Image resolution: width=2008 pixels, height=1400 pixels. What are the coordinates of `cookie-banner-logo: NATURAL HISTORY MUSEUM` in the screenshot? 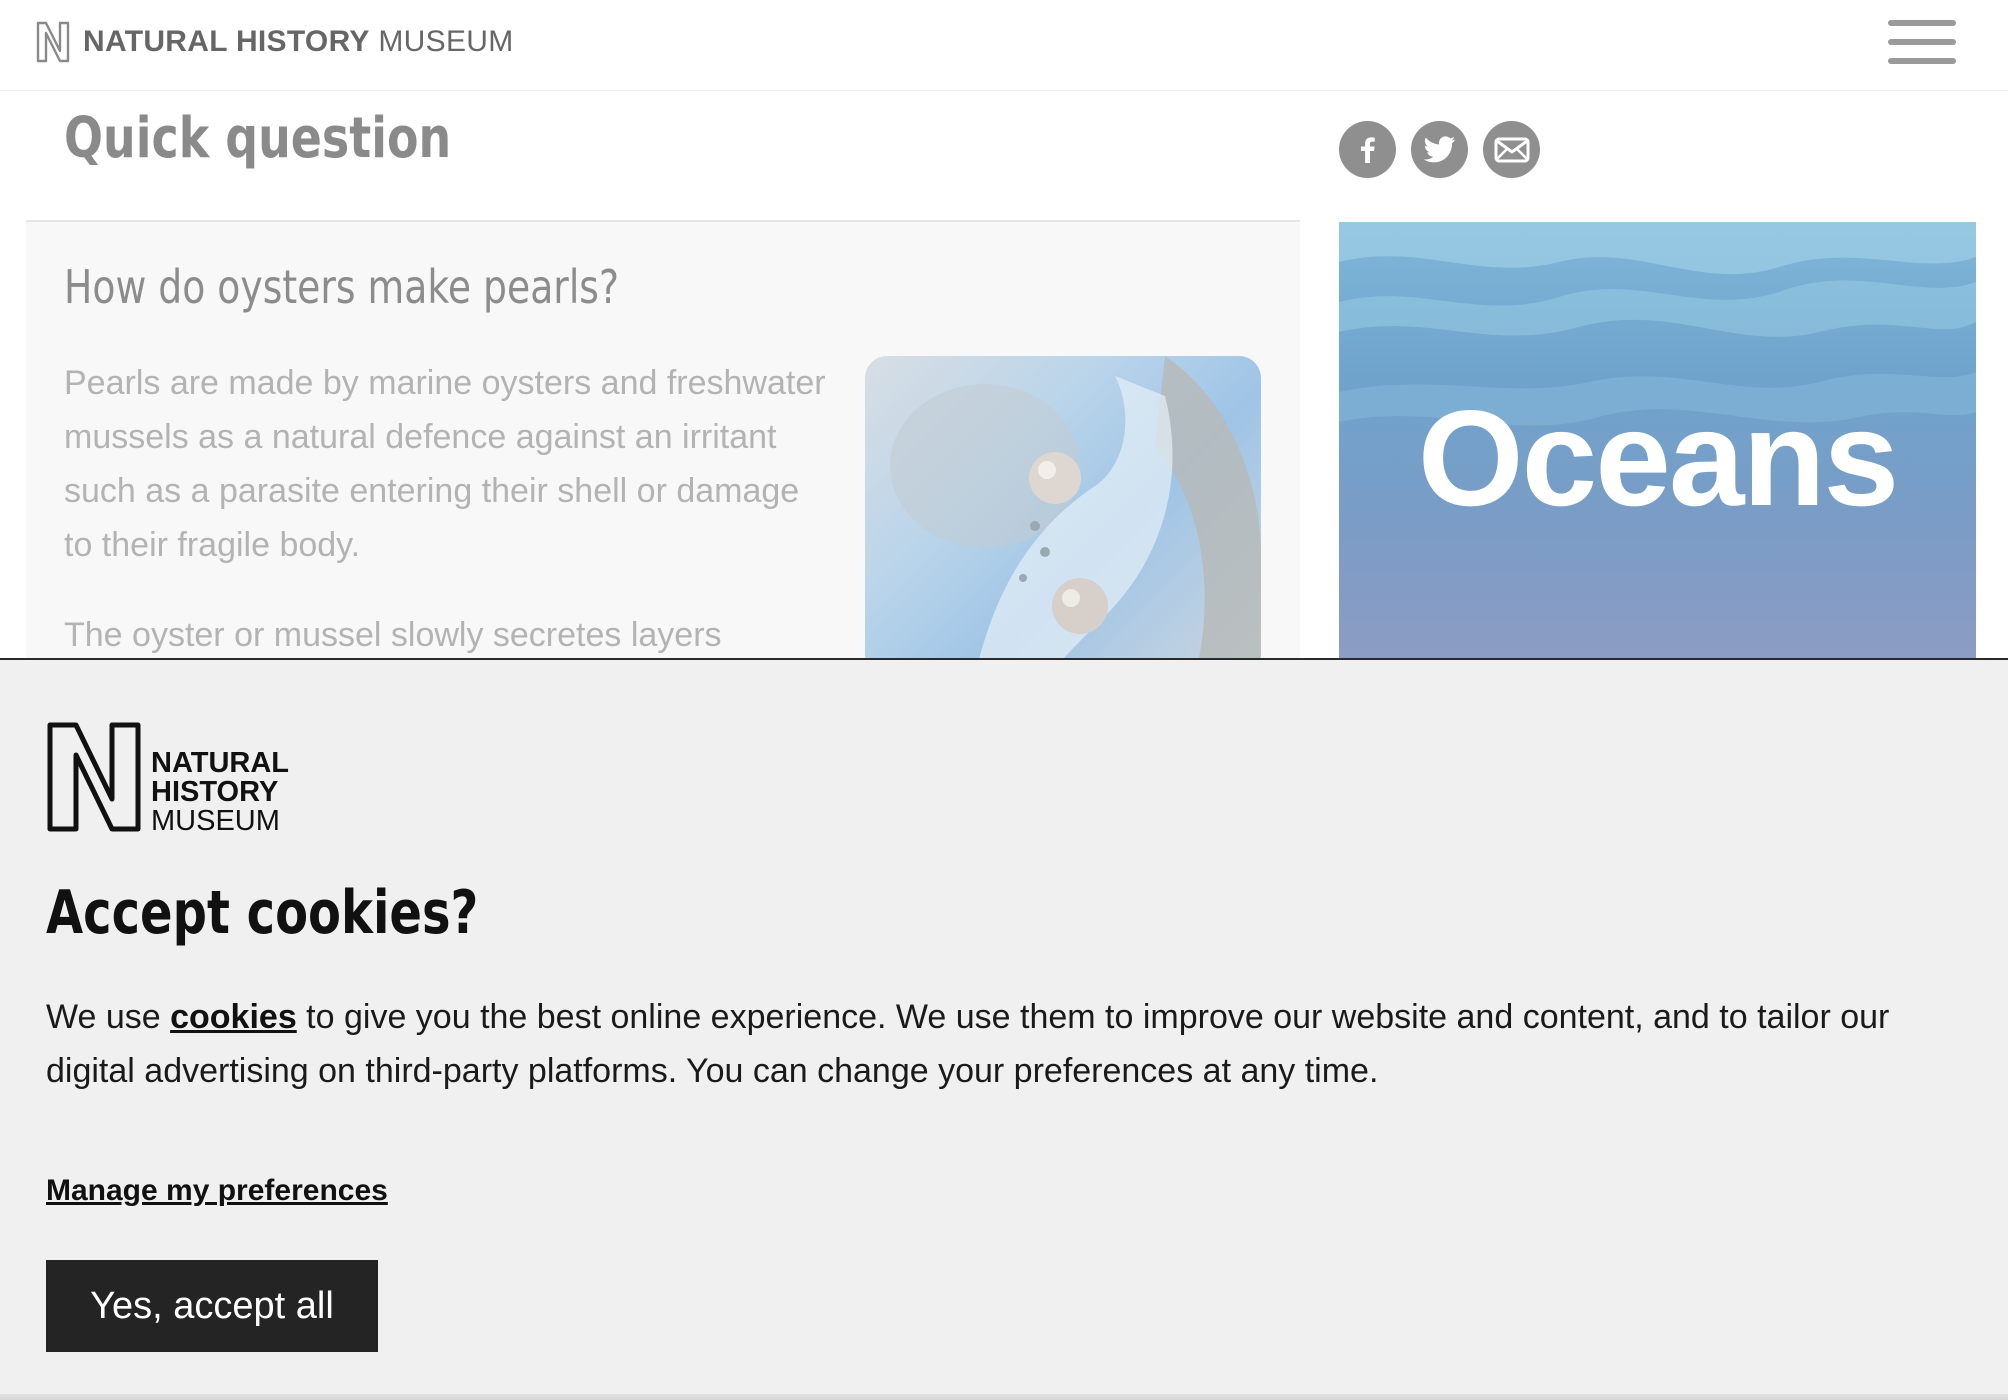 It's located at (167, 778).